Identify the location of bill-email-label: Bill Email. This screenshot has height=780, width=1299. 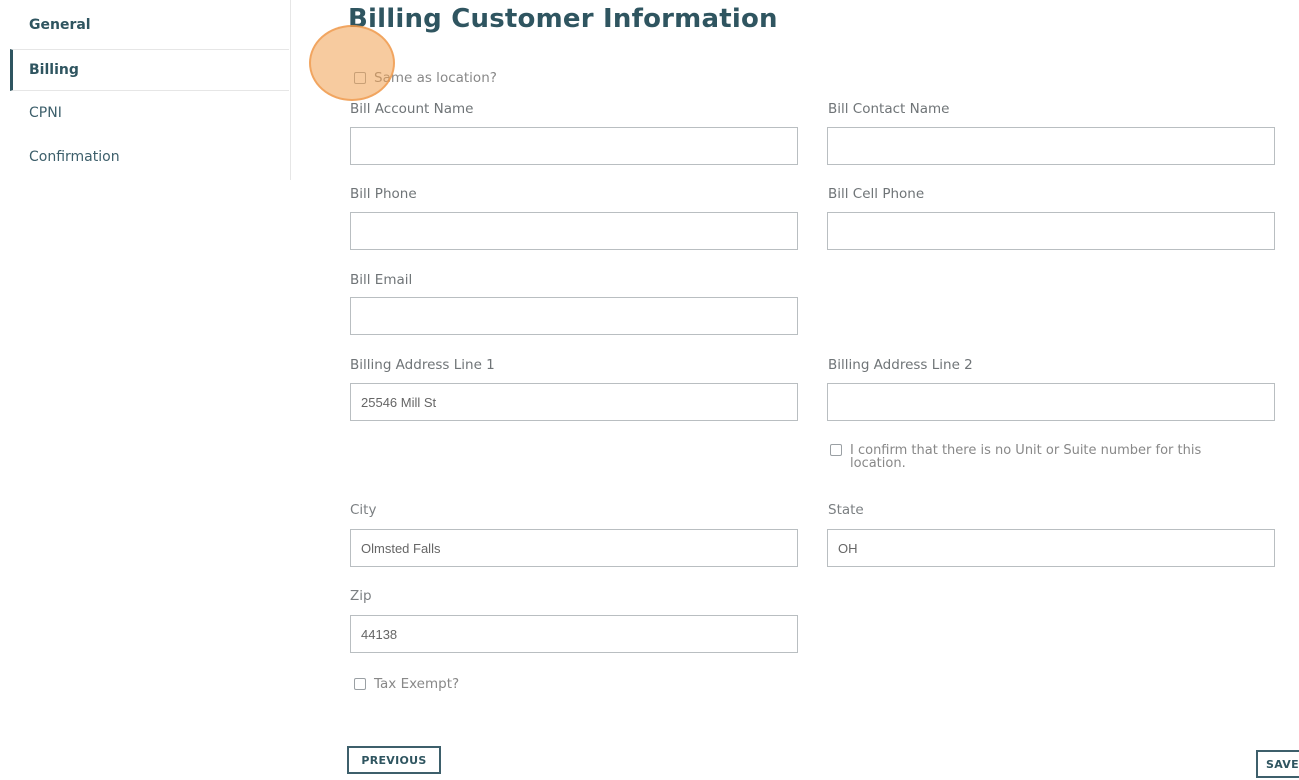
(381, 280).